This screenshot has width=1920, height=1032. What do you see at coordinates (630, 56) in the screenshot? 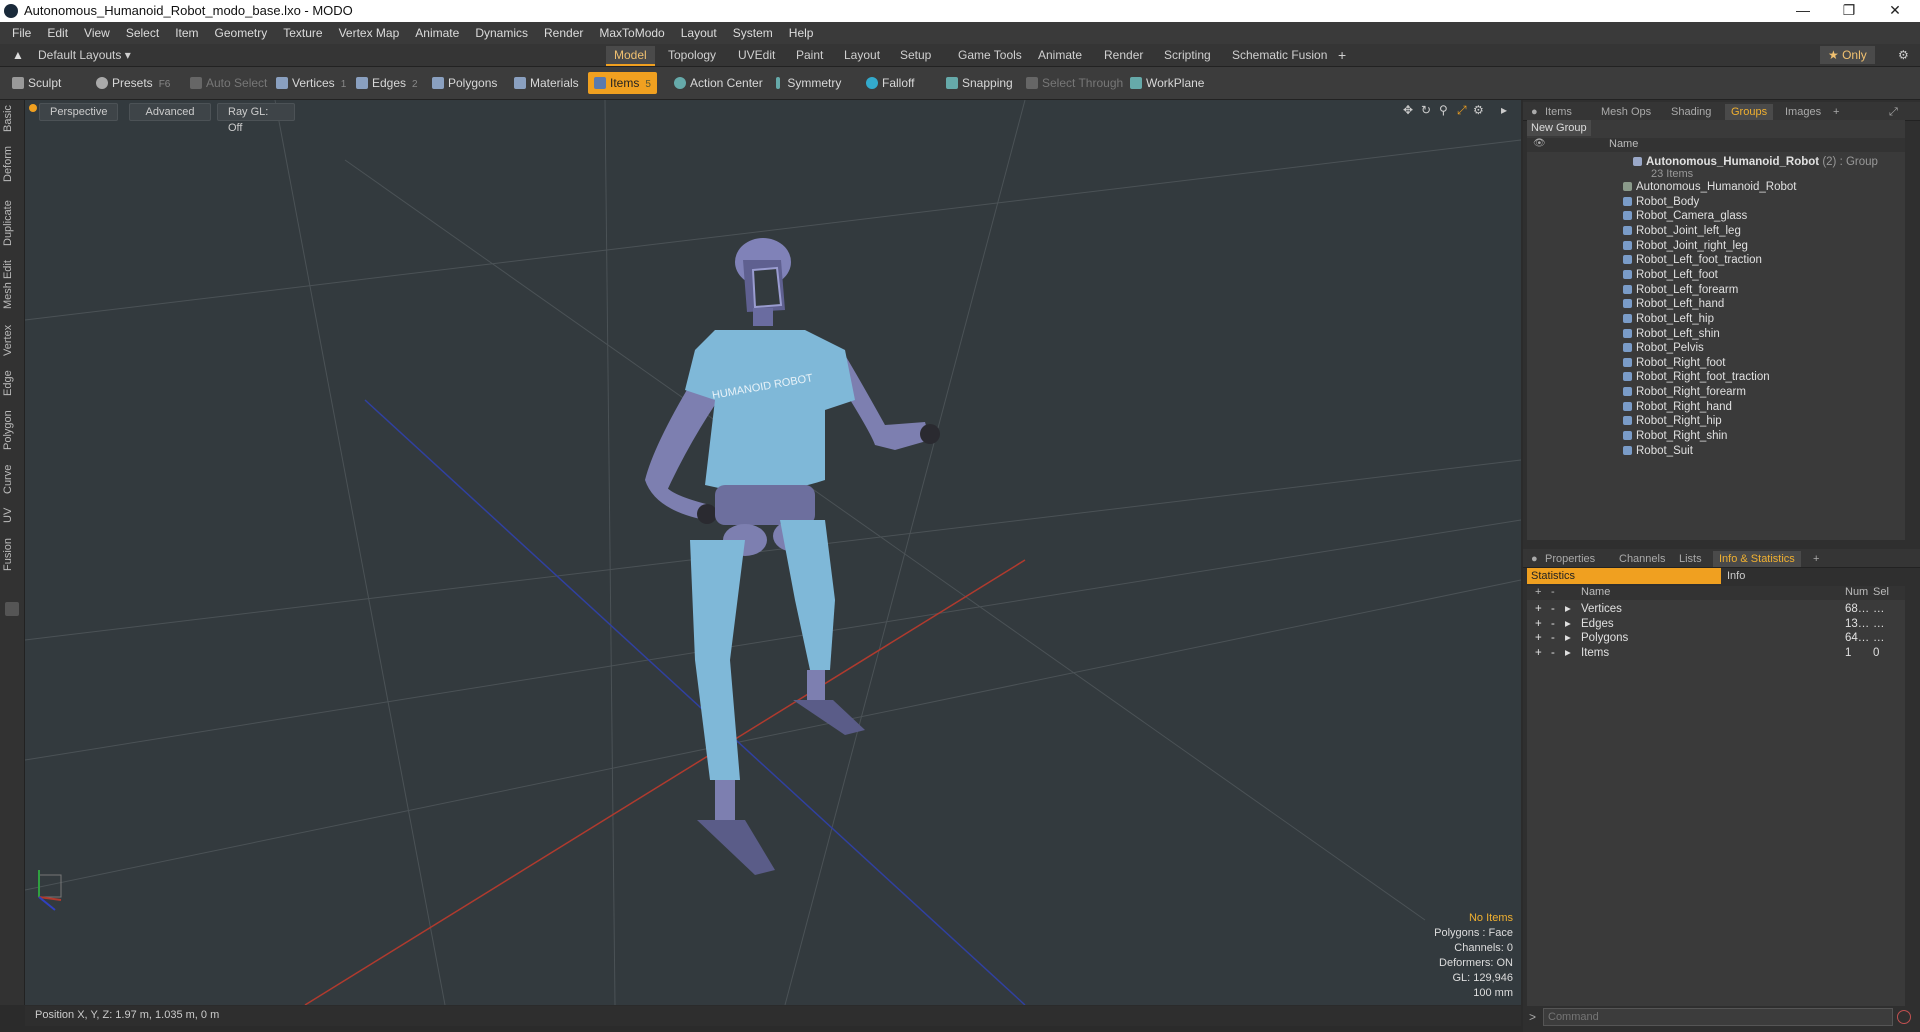
I see `tab-model: Model` at bounding box center [630, 56].